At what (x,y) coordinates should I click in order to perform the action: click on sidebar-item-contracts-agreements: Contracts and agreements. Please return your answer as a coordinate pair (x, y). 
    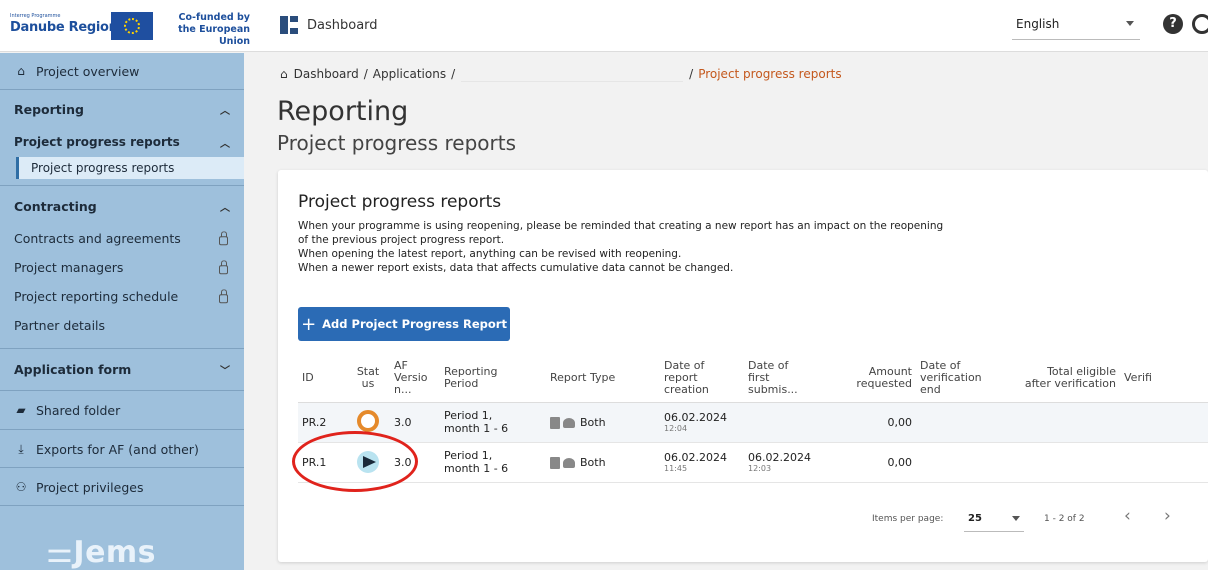
    Looking at the image, I should click on (122, 238).